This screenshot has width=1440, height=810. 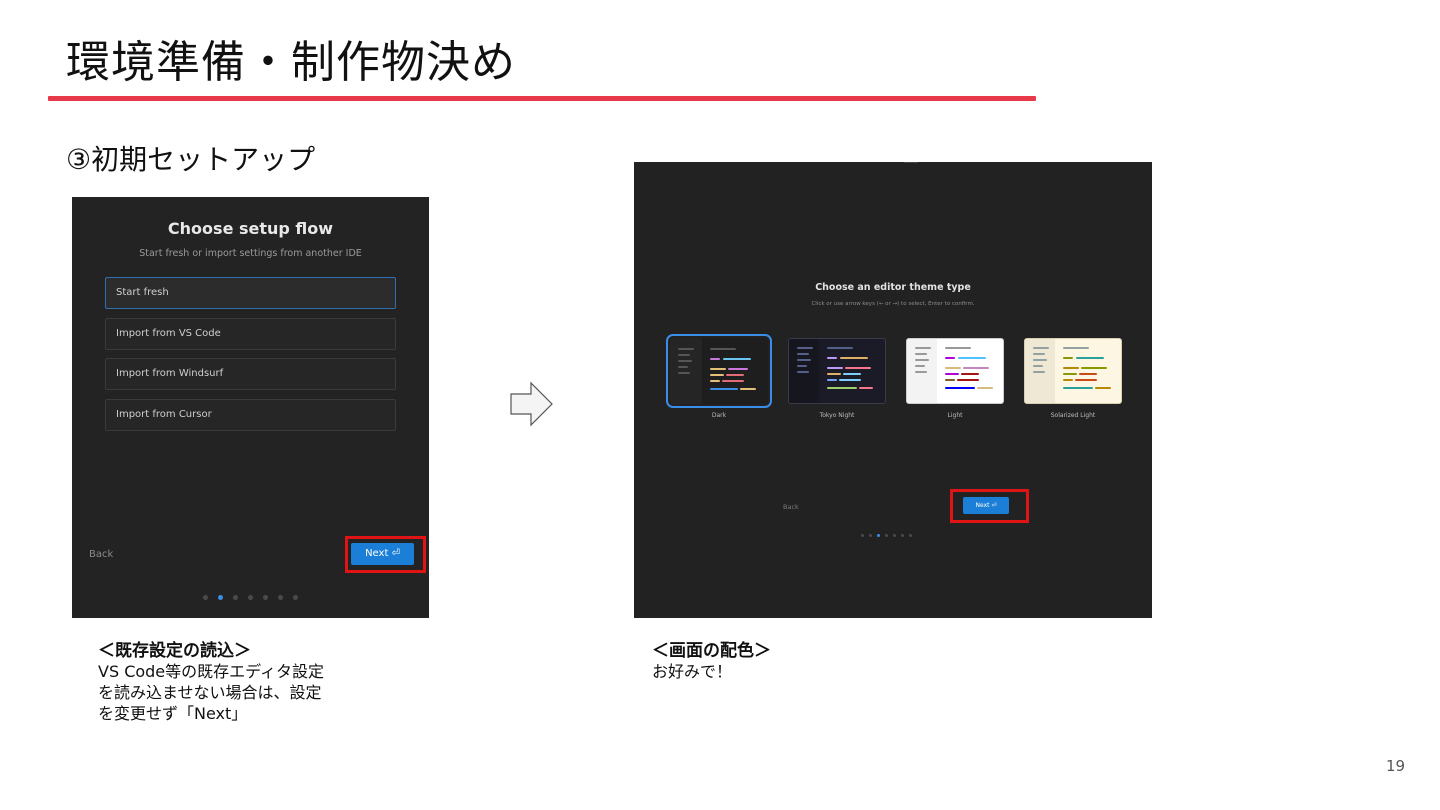 I want to click on theme-label-tokyo-night: Tokyo Night, so click(x=837, y=415).